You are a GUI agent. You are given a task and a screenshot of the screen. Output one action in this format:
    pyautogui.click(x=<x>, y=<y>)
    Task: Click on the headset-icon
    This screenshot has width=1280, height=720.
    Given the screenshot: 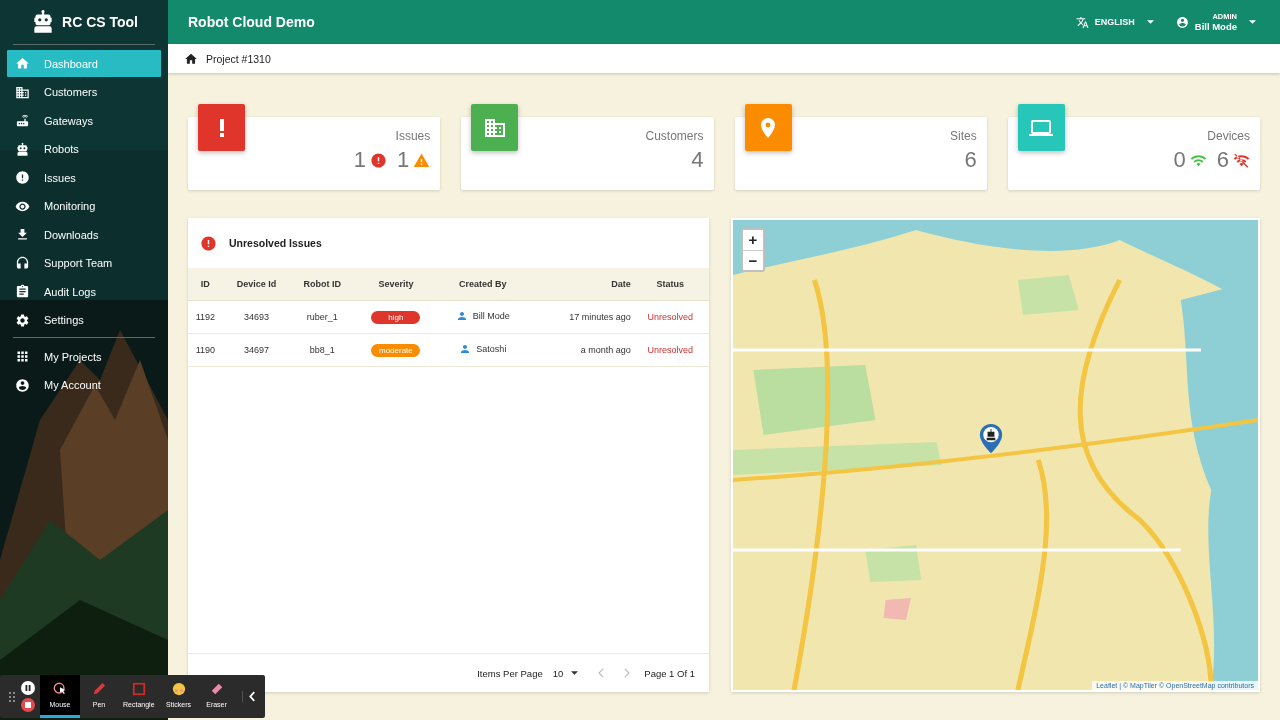 What is the action you would take?
    pyautogui.click(x=22, y=263)
    